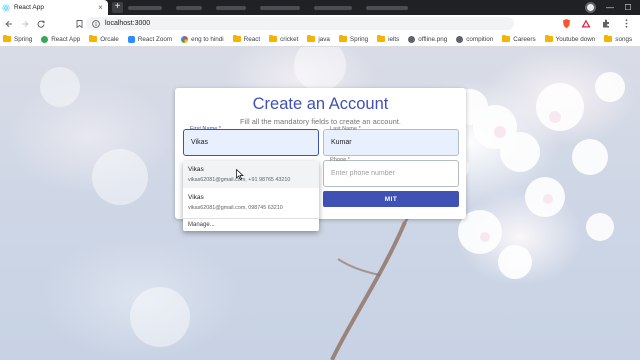  I want to click on bookmark-item: java, so click(318, 39).